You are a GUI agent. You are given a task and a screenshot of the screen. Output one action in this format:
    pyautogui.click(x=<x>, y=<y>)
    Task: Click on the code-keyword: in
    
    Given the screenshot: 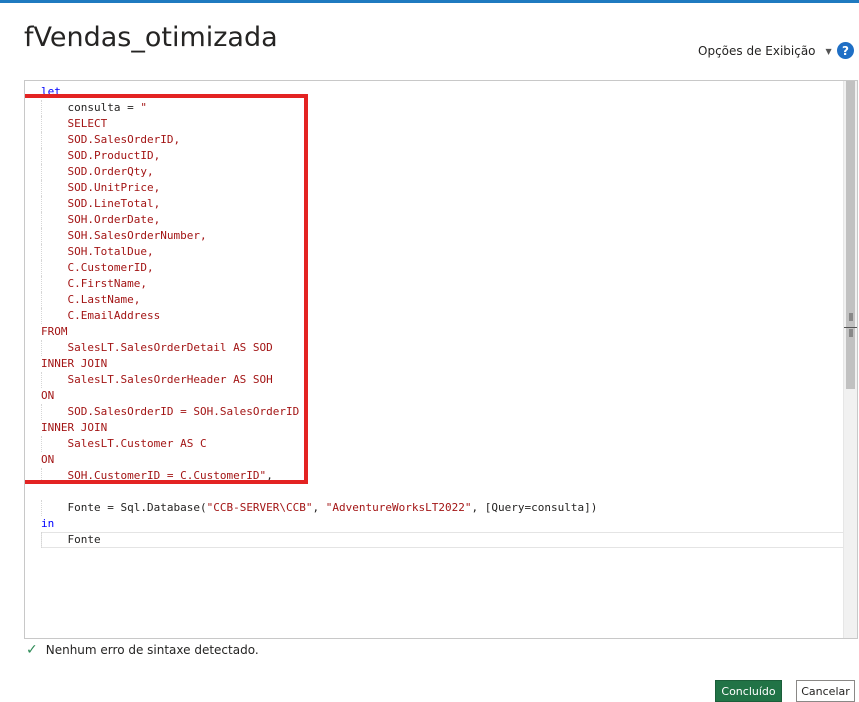 What is the action you would take?
    pyautogui.click(x=48, y=523)
    